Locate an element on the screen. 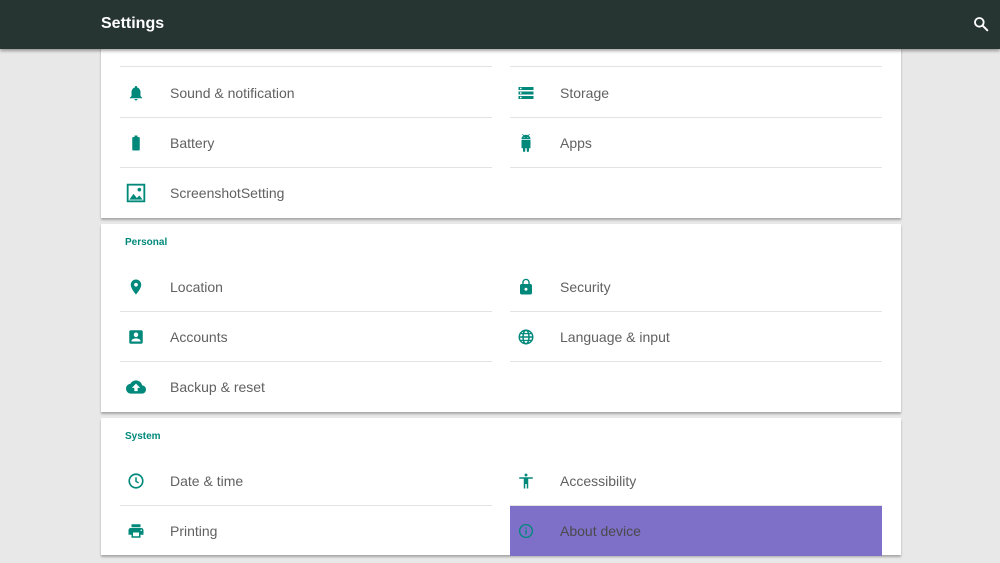  lock-icon is located at coordinates (526, 287).